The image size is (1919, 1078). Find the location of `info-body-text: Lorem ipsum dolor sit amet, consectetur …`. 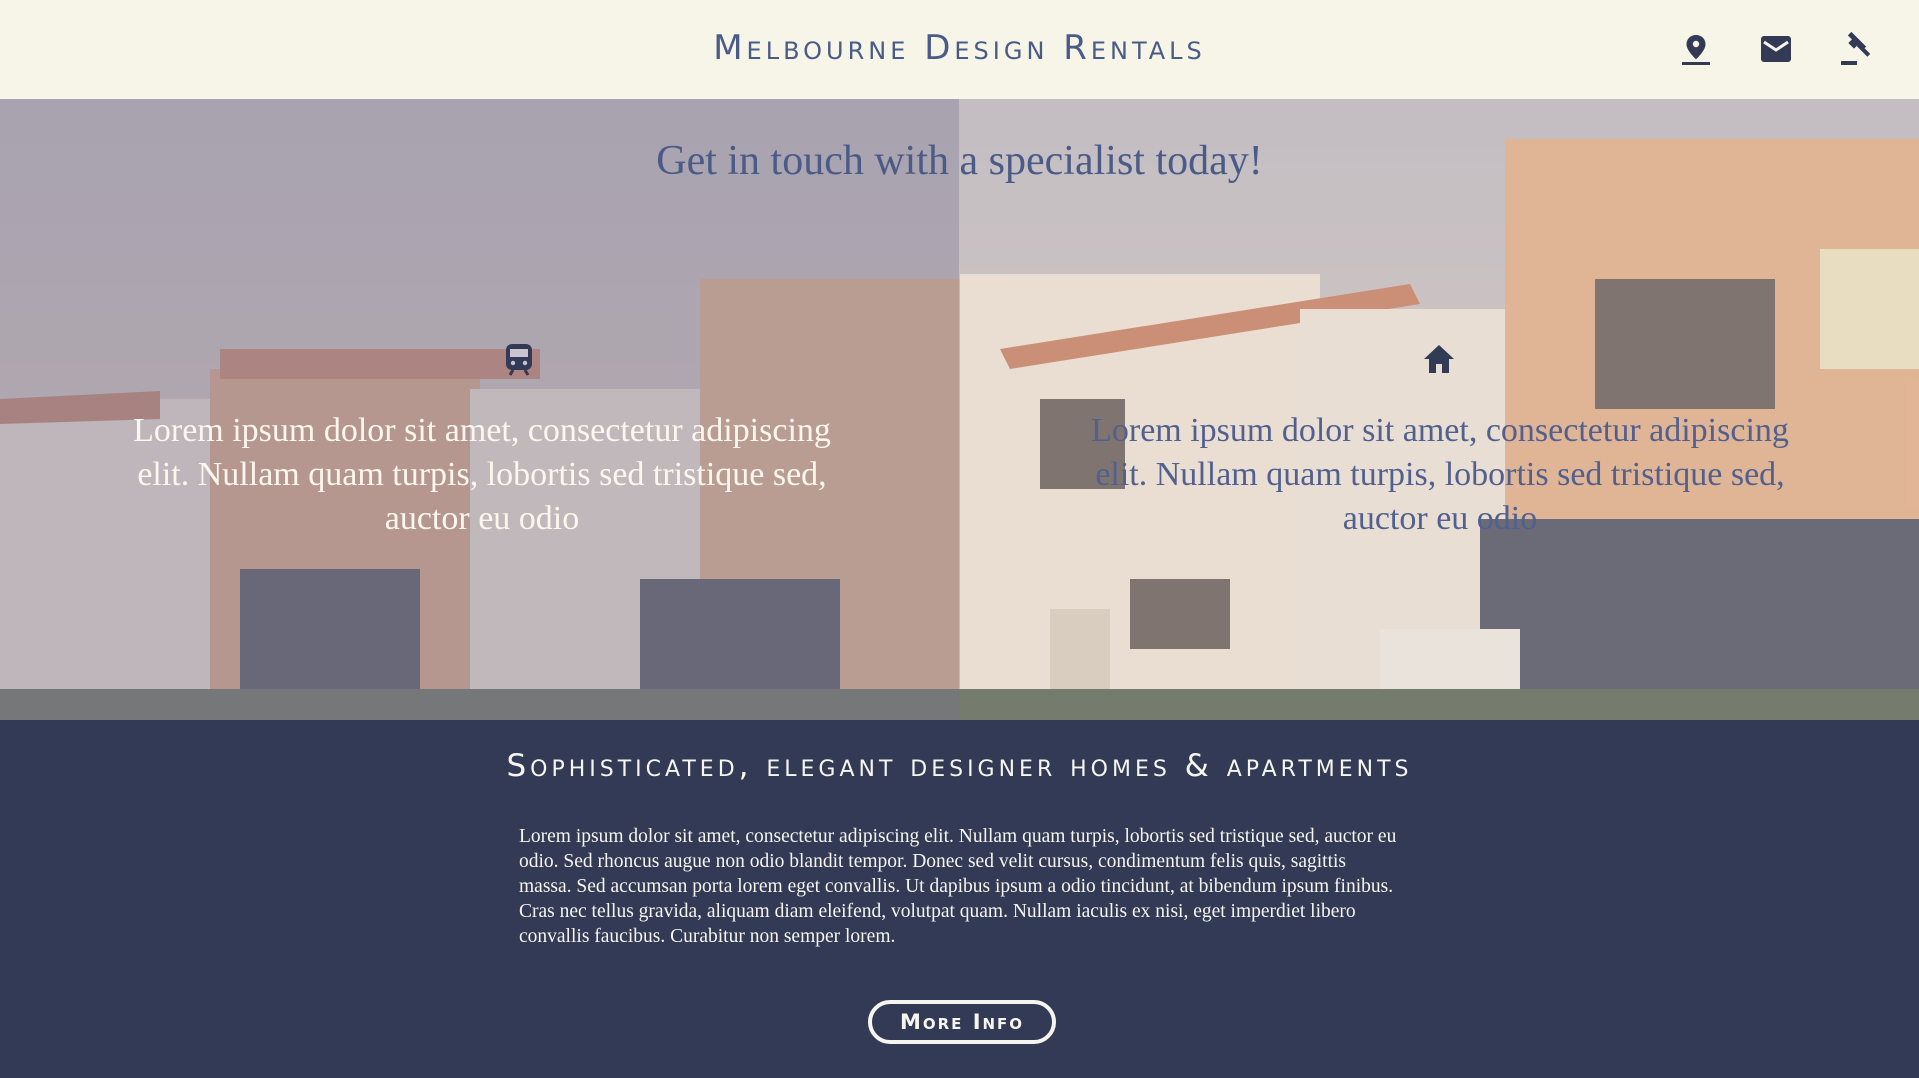

info-body-text: Lorem ipsum dolor sit amet, consectetur … is located at coordinates (958, 886).